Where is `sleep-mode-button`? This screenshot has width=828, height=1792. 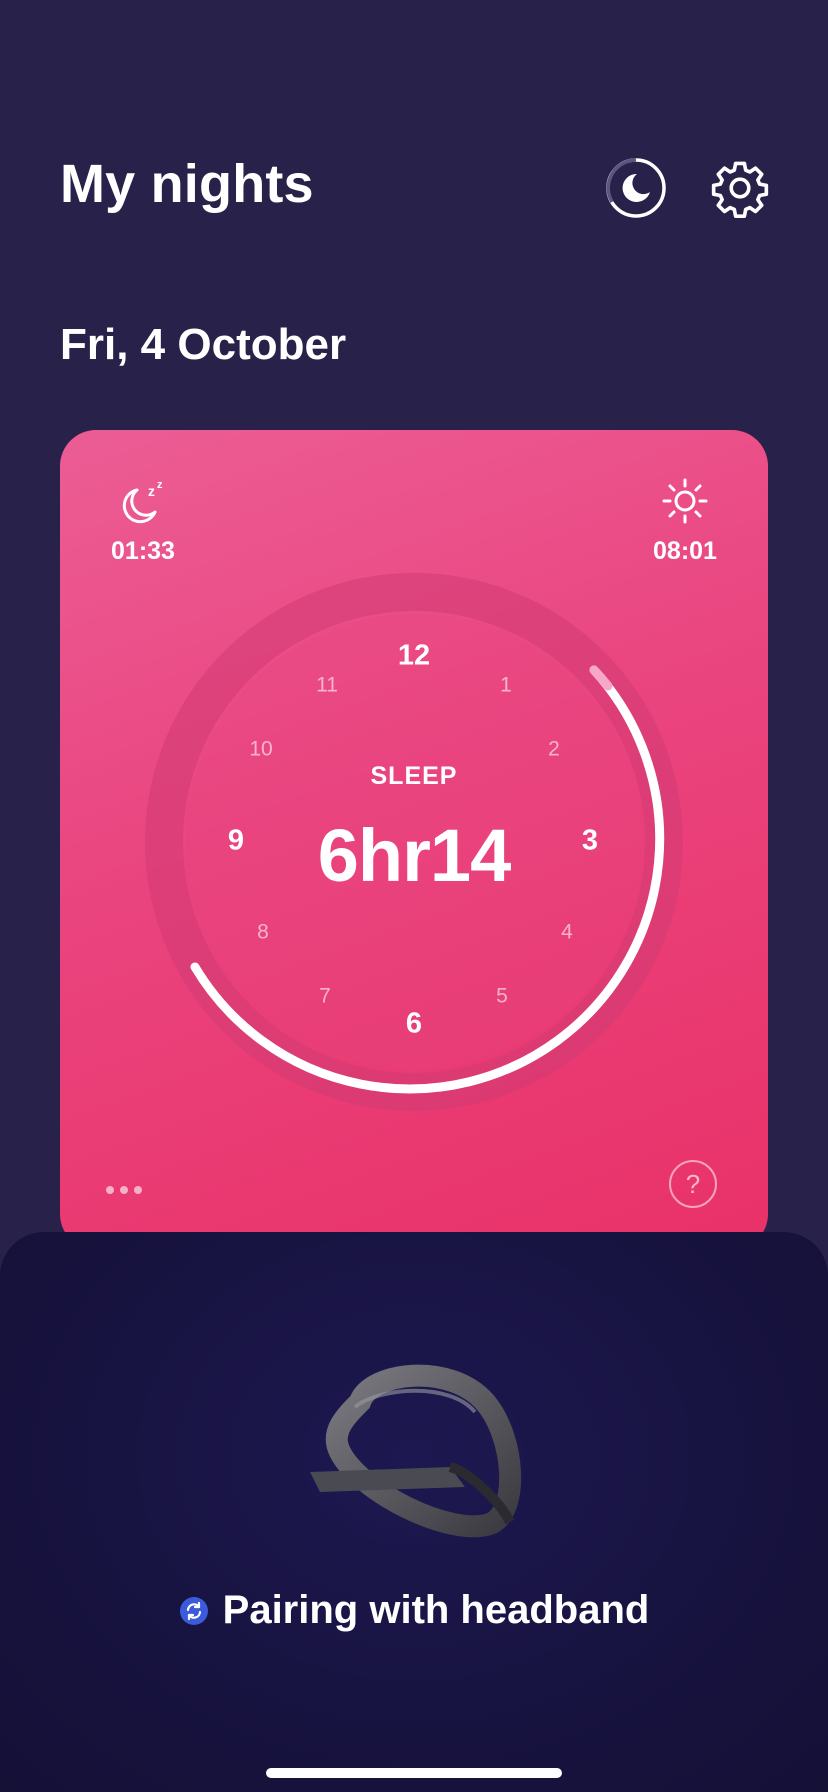 sleep-mode-button is located at coordinates (636, 188).